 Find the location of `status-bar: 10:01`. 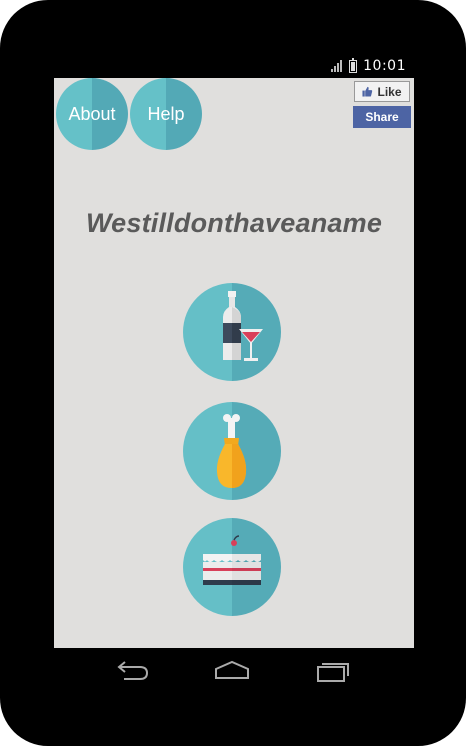

status-bar: 10:01 is located at coordinates (234, 66).